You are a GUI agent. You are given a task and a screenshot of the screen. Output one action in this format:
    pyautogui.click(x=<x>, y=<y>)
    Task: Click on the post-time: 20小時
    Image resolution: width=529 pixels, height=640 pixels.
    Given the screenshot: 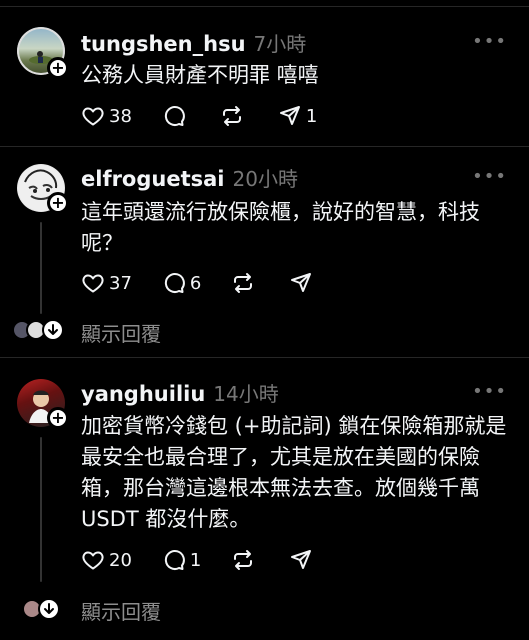 What is the action you would take?
    pyautogui.click(x=265, y=179)
    